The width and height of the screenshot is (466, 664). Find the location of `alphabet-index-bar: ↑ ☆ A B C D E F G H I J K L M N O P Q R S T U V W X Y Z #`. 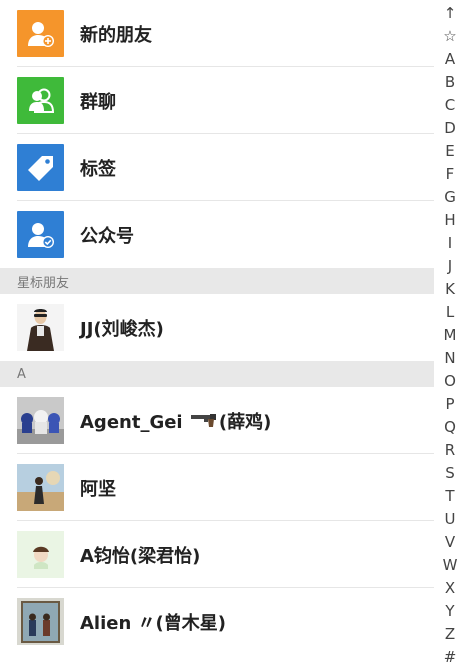

alphabet-index-bar: ↑ ☆ A B C D E F G H I J K L M N O P Q R S T U V W X Y Z # is located at coordinates (450, 332).